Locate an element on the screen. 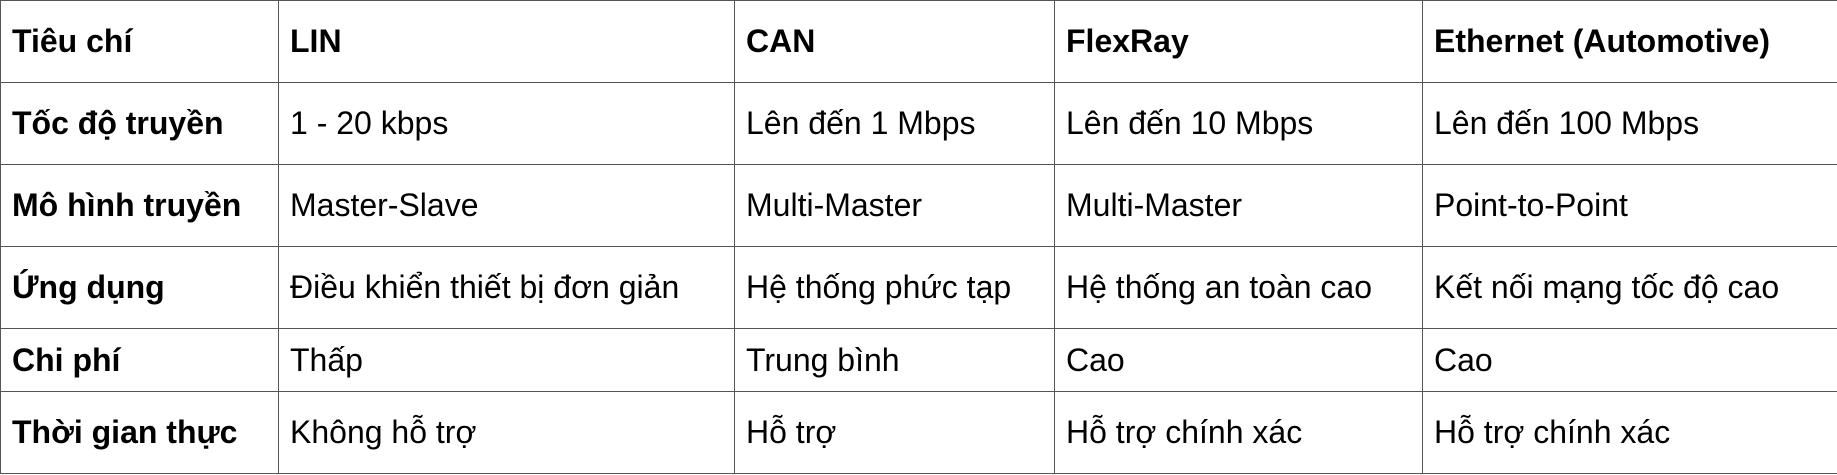  table-cell: Không hỗ trợ is located at coordinates (506, 432).